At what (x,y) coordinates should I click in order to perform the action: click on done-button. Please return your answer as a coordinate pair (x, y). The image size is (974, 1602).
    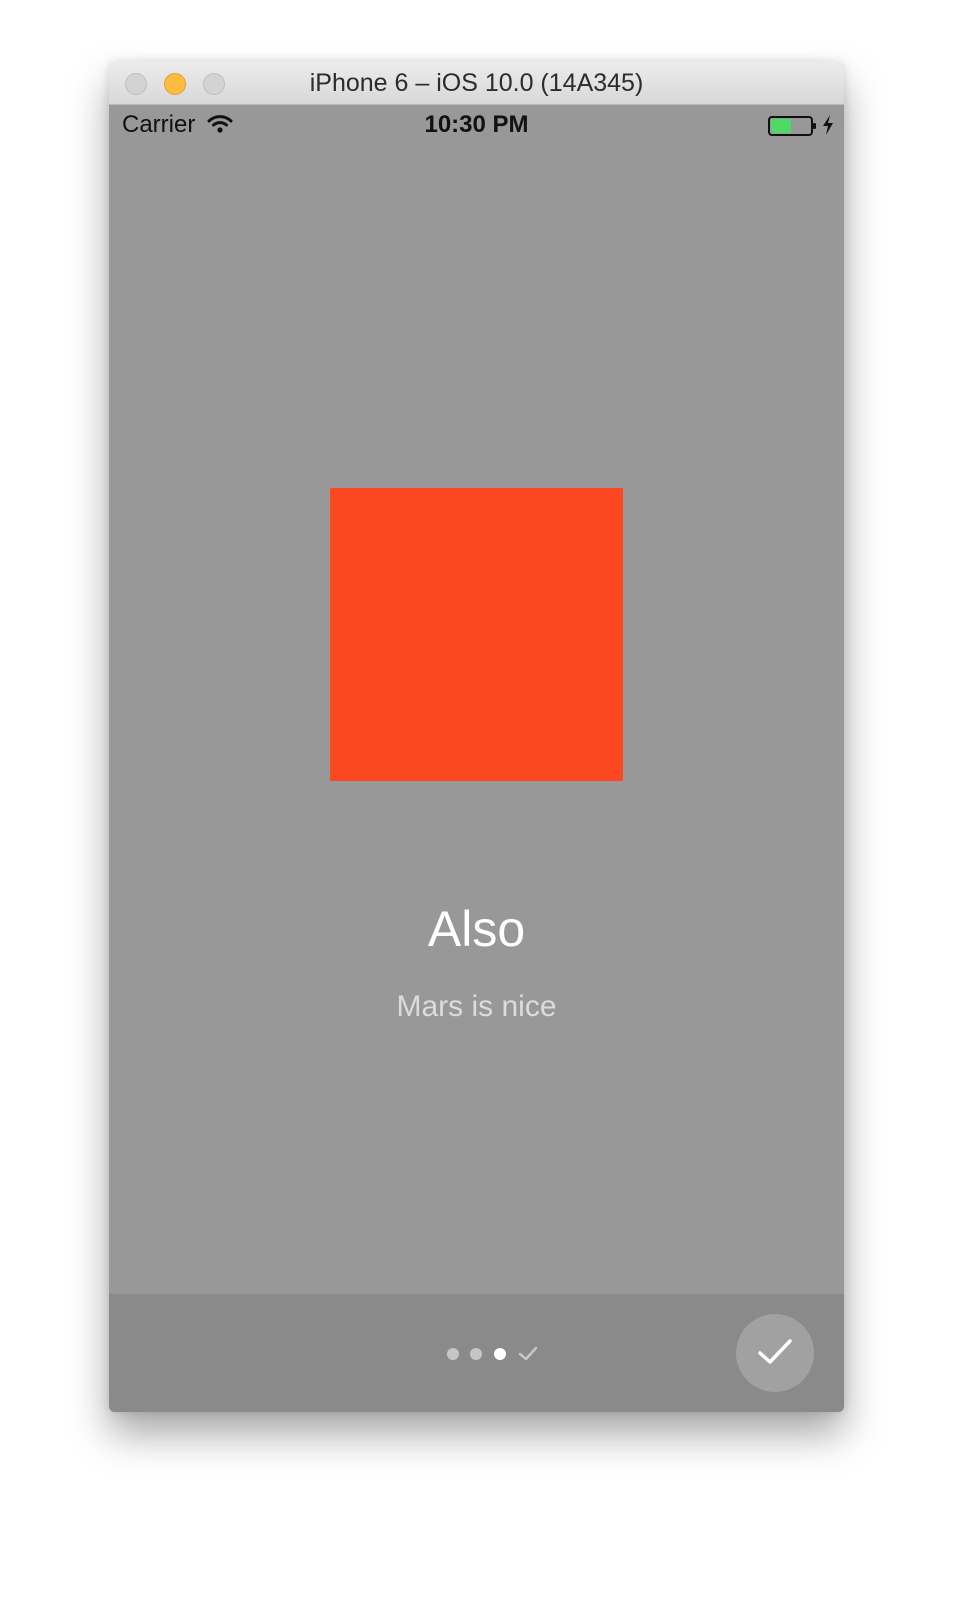
    Looking at the image, I should click on (775, 1353).